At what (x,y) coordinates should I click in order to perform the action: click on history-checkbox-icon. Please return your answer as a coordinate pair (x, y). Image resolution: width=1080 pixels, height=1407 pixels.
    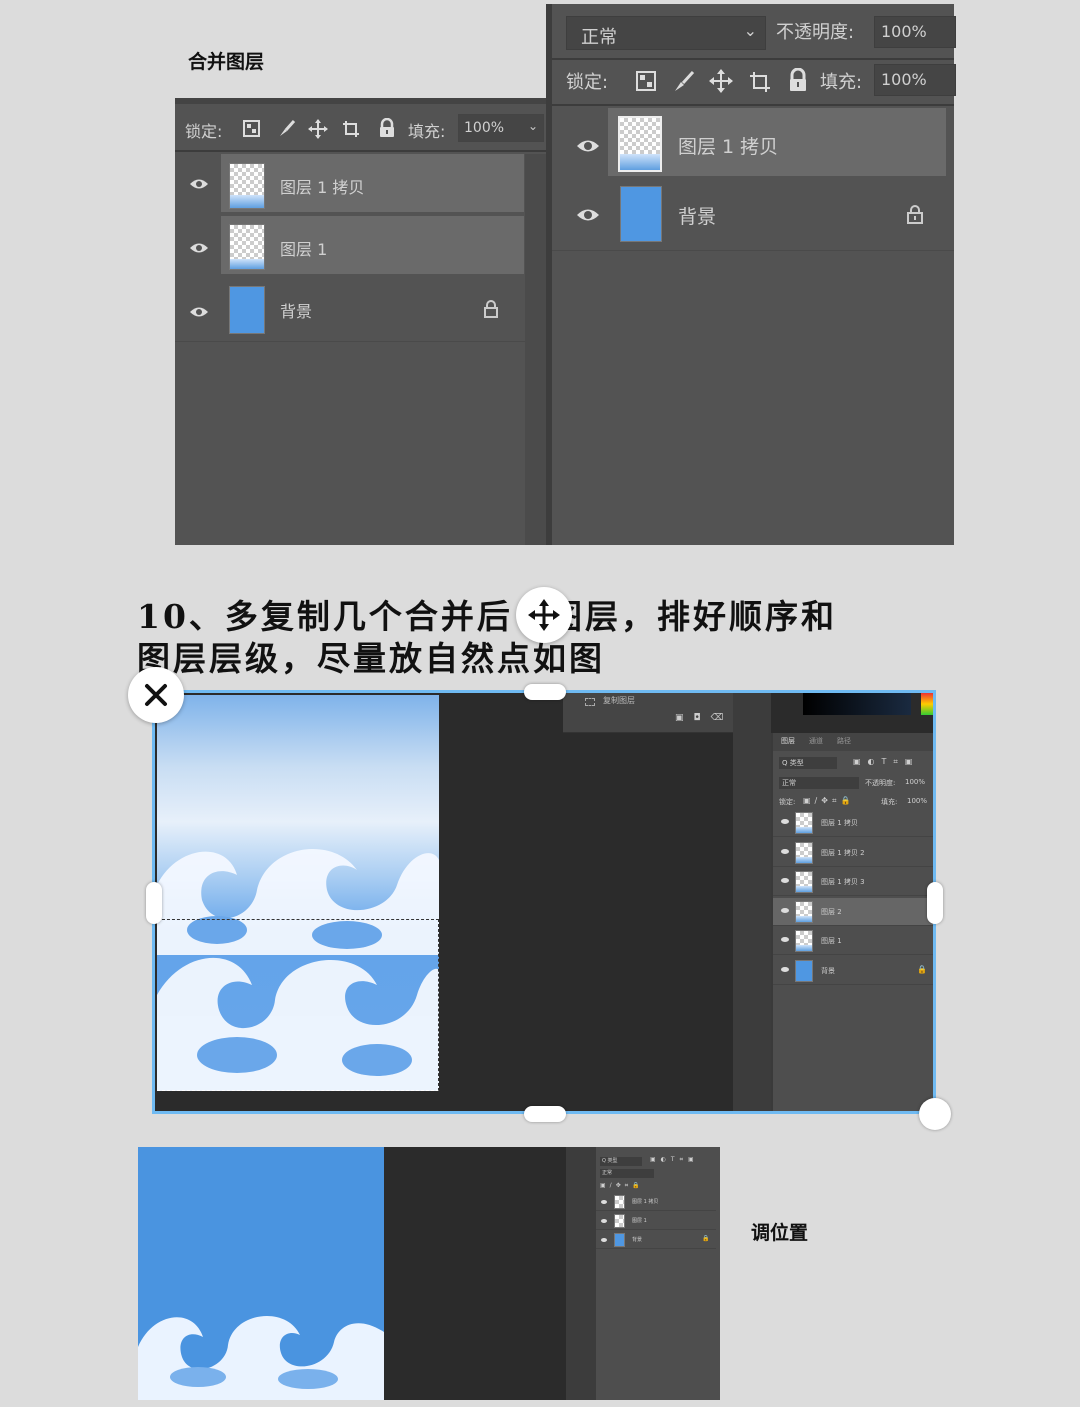
    Looking at the image, I should click on (590, 702).